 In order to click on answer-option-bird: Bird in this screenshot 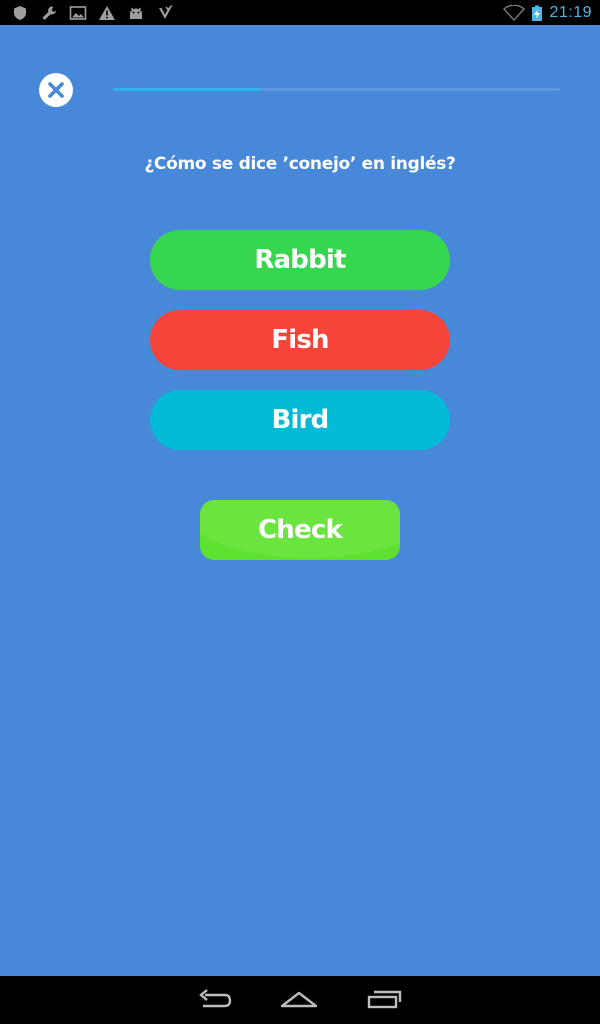, I will do `click(300, 420)`.